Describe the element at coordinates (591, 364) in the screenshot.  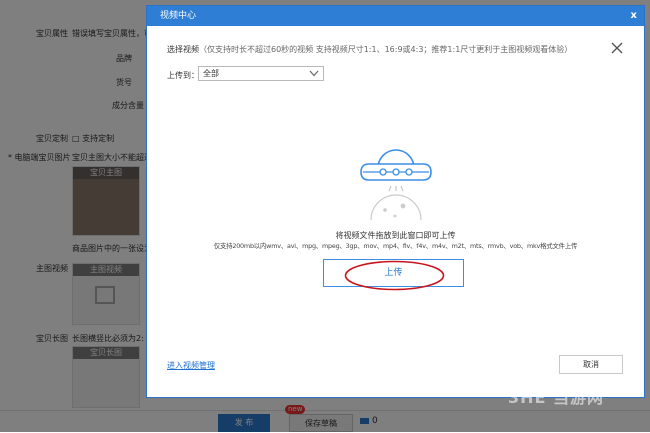
I see `cancel-button: 取消` at that location.